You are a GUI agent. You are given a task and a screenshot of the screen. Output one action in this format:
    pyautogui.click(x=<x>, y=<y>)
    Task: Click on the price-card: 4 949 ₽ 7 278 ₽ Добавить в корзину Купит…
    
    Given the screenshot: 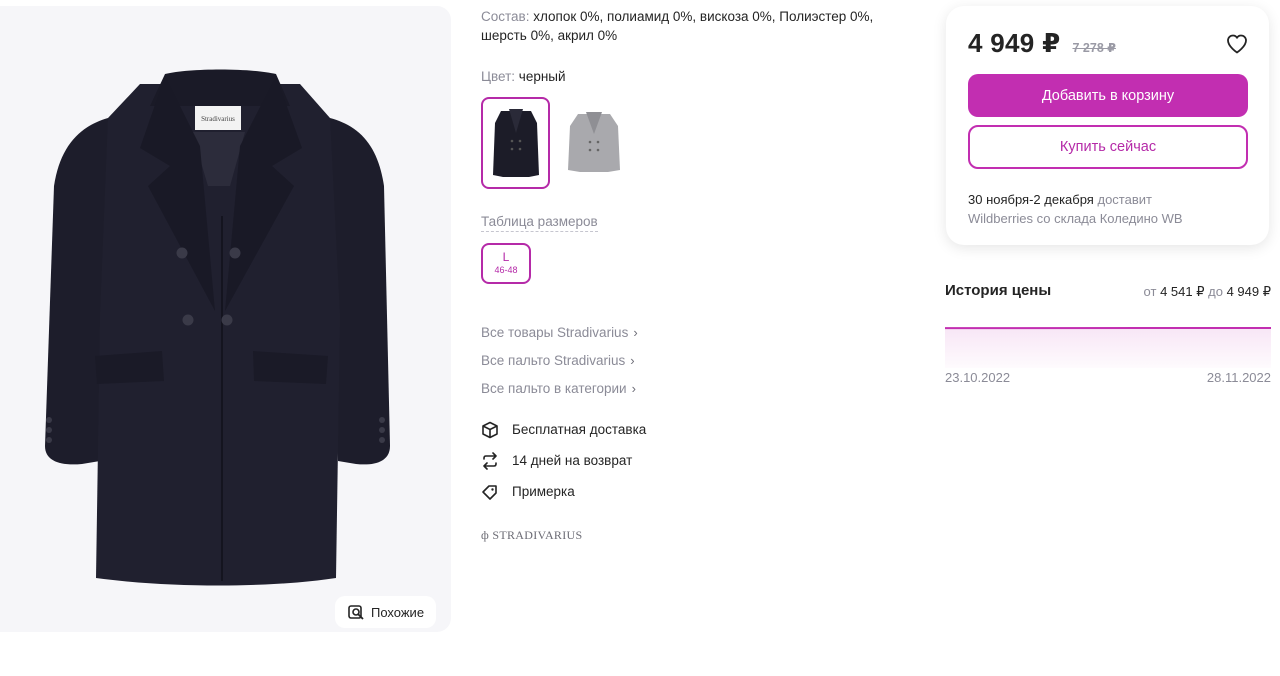 What is the action you would take?
    pyautogui.click(x=1107, y=125)
    